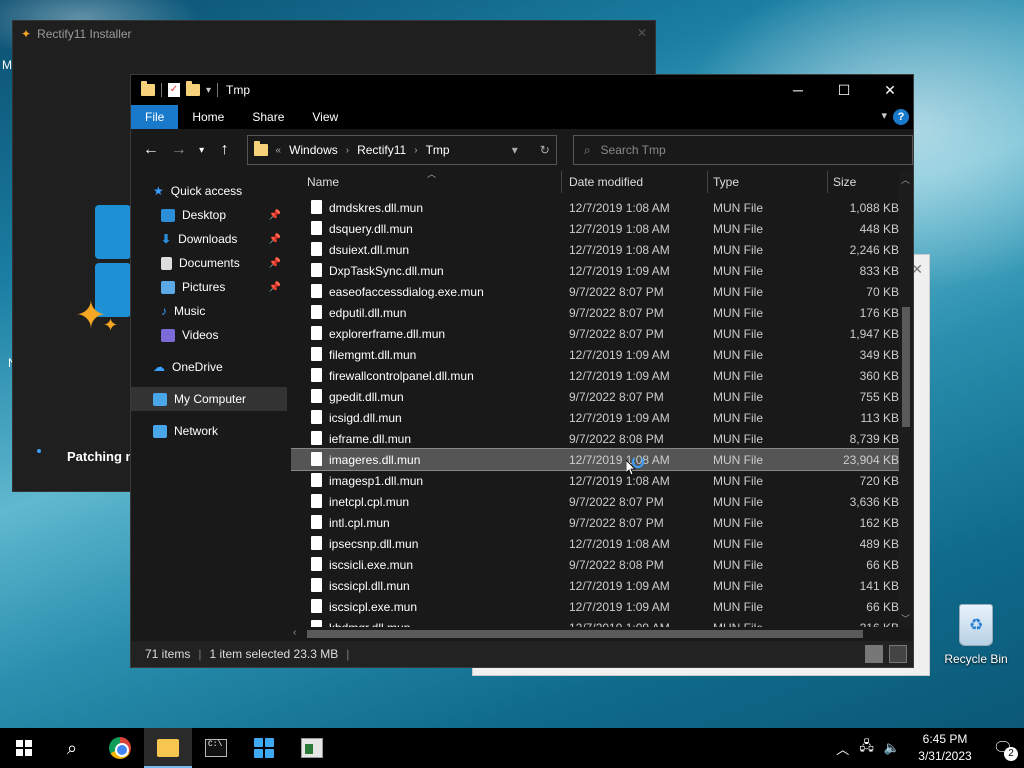 Image resolution: width=1024 pixels, height=768 pixels. Describe the element at coordinates (209, 287) in the screenshot. I see `nav-pictures: Pictures 📌` at that location.